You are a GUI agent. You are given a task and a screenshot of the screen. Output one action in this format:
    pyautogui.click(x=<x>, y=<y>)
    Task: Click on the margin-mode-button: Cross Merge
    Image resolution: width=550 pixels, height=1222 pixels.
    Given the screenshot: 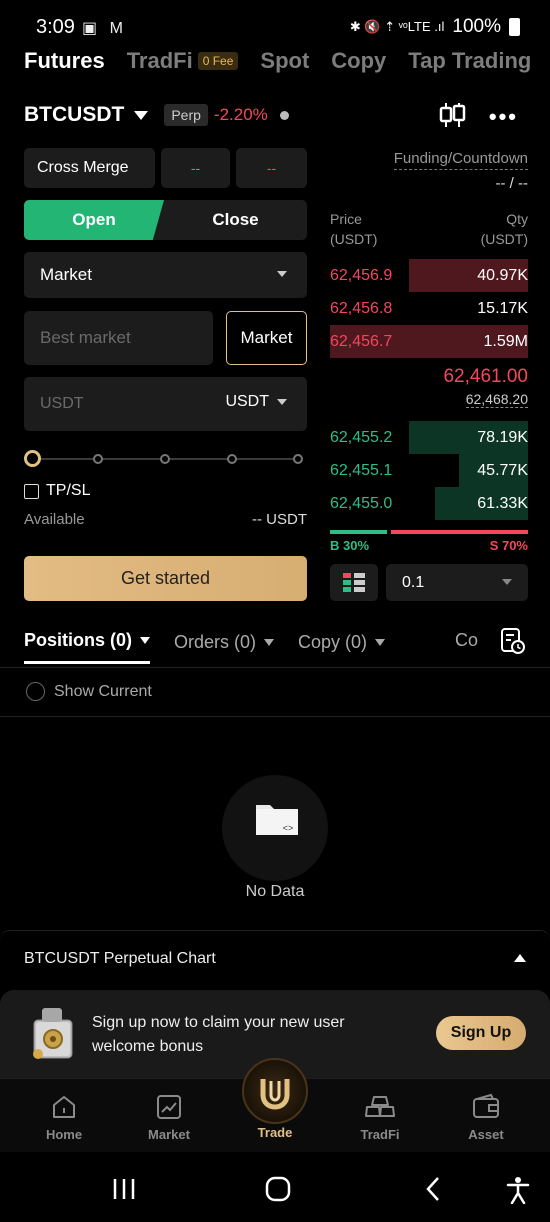 What is the action you would take?
    pyautogui.click(x=89, y=168)
    